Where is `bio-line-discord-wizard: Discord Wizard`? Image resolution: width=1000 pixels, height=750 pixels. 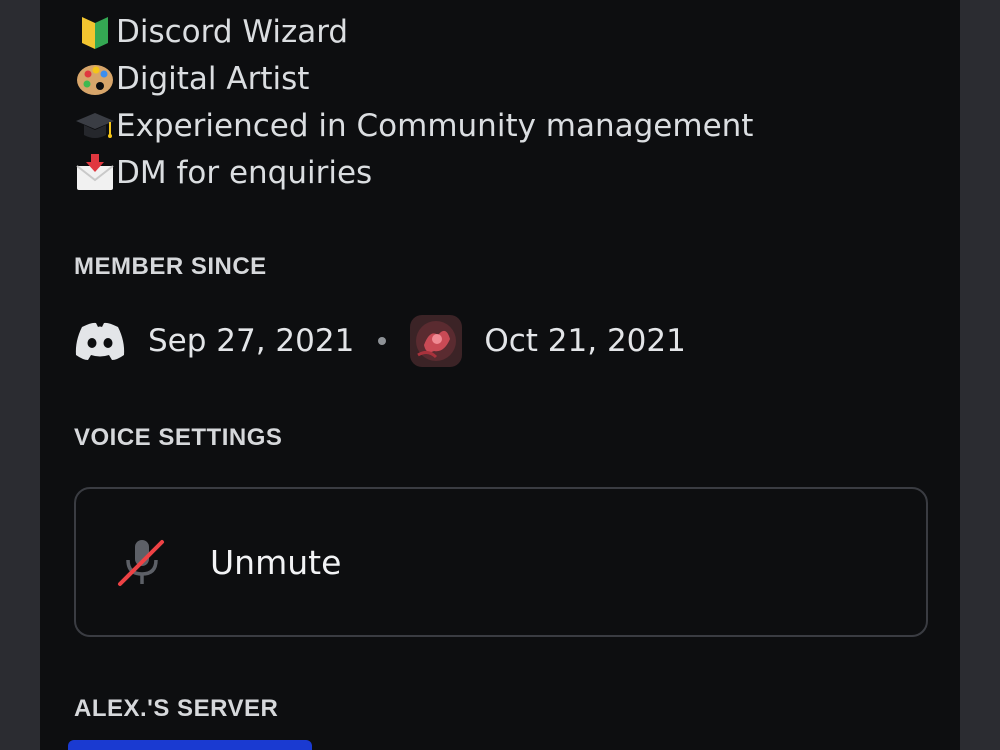 bio-line-discord-wizard: Discord Wizard is located at coordinates (413, 31).